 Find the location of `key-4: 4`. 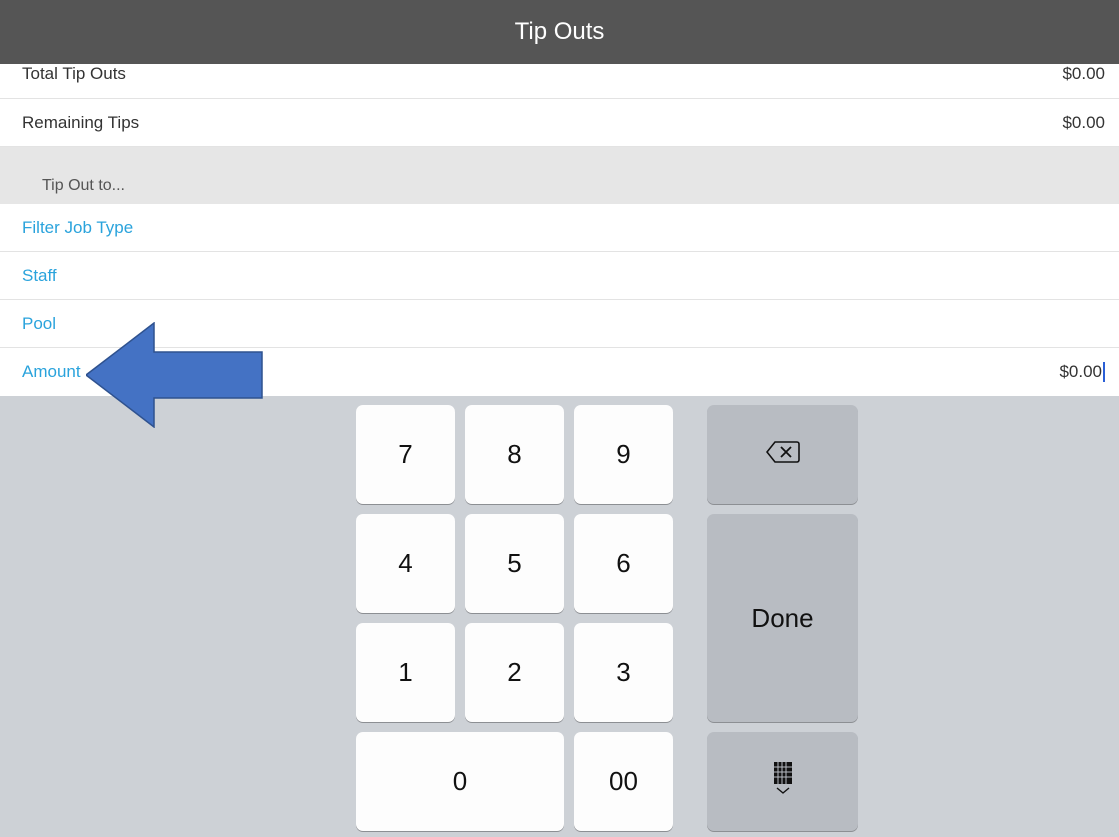

key-4: 4 is located at coordinates (405, 563).